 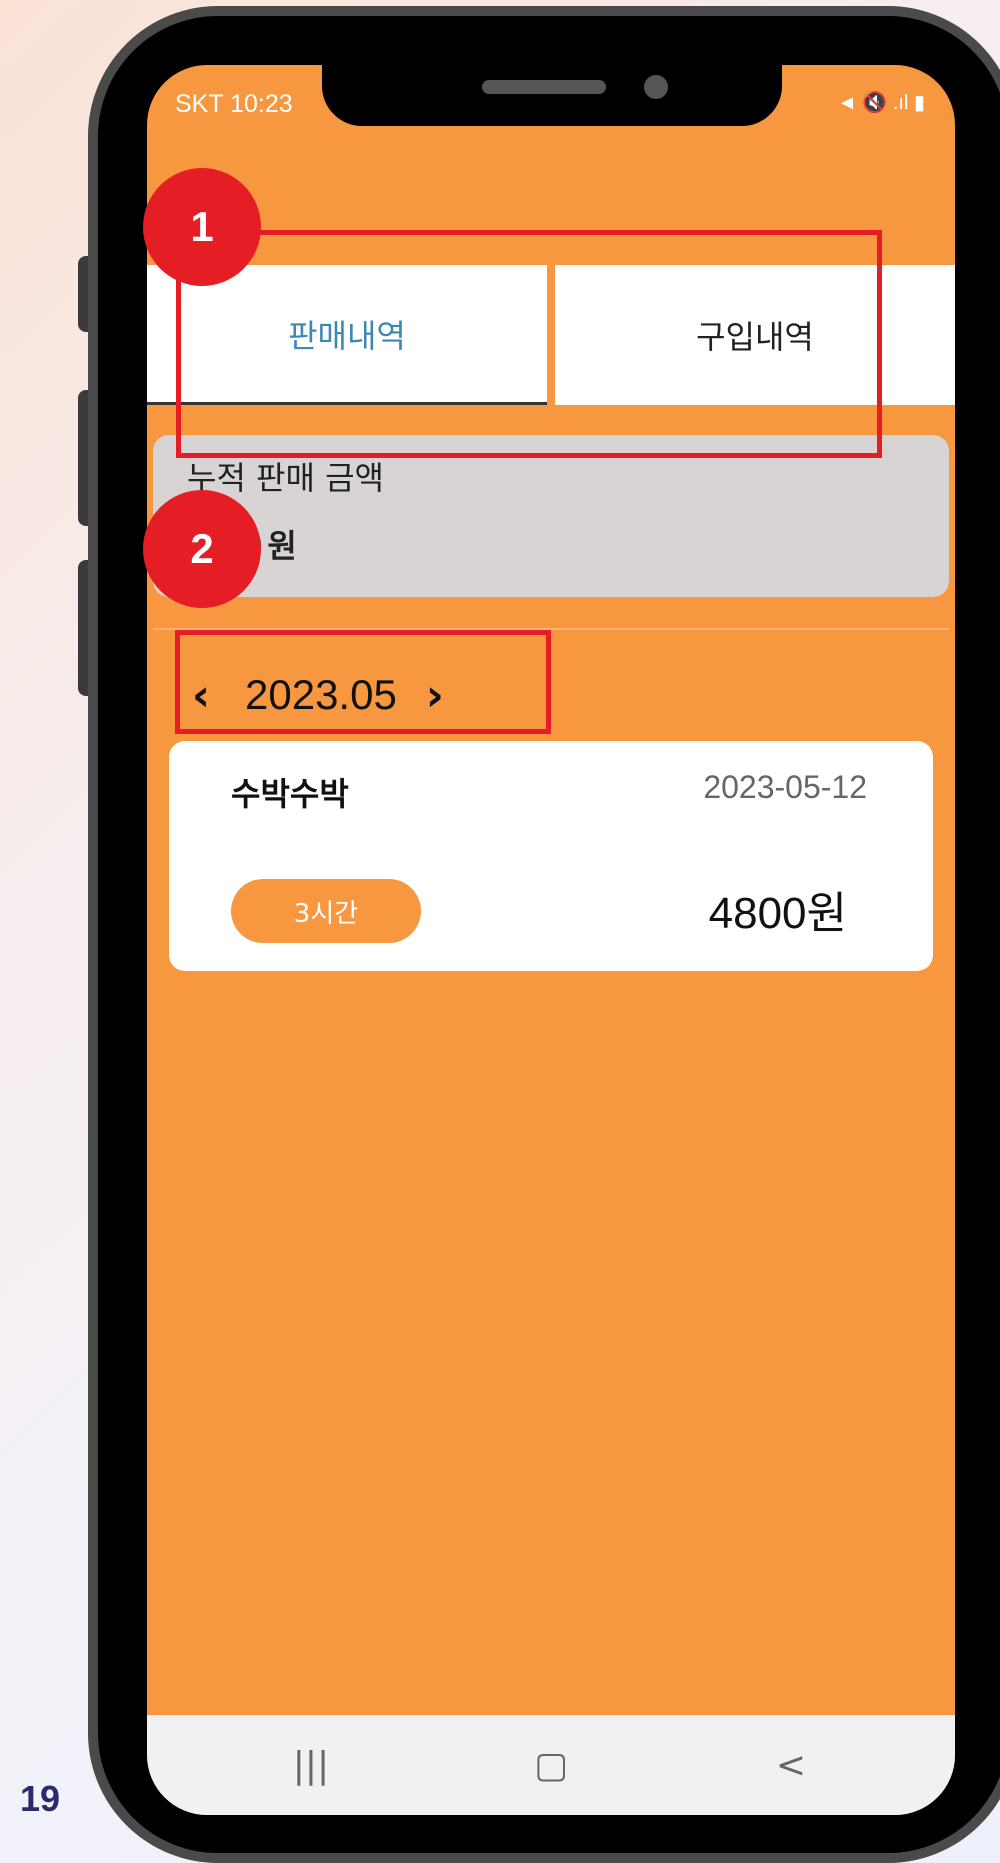 I want to click on phone-notch, so click(x=552, y=92).